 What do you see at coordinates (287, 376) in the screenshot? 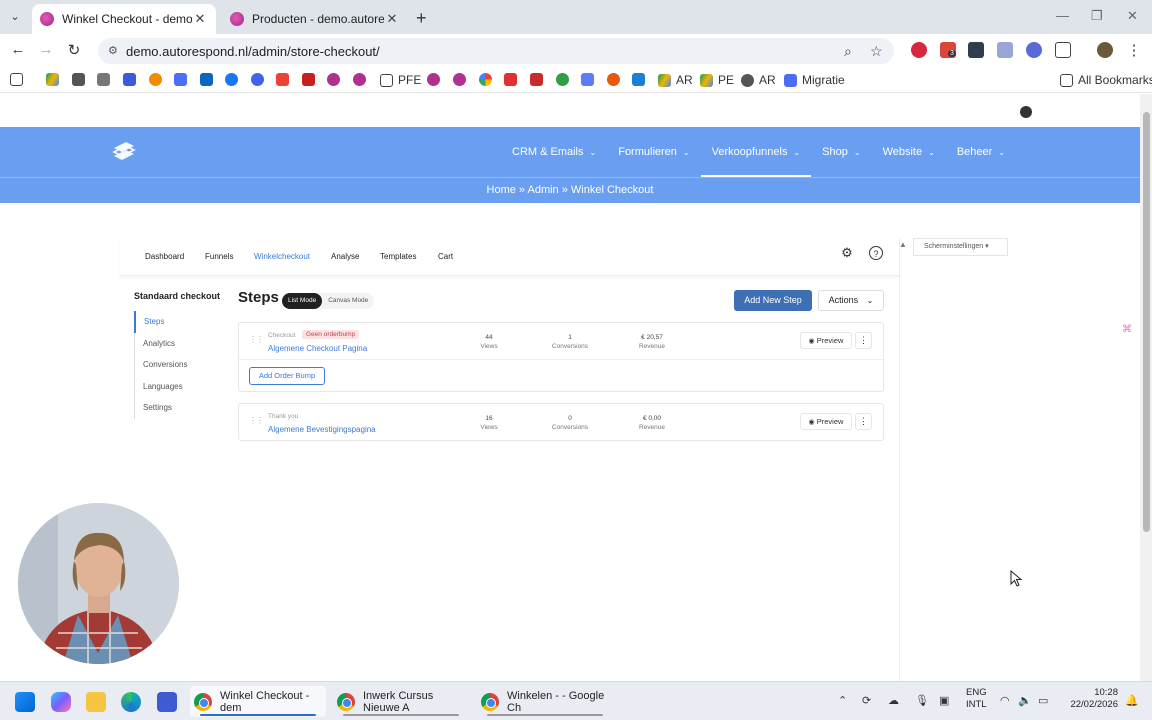
I see `add-order-bump-button: Add Order Bump` at bounding box center [287, 376].